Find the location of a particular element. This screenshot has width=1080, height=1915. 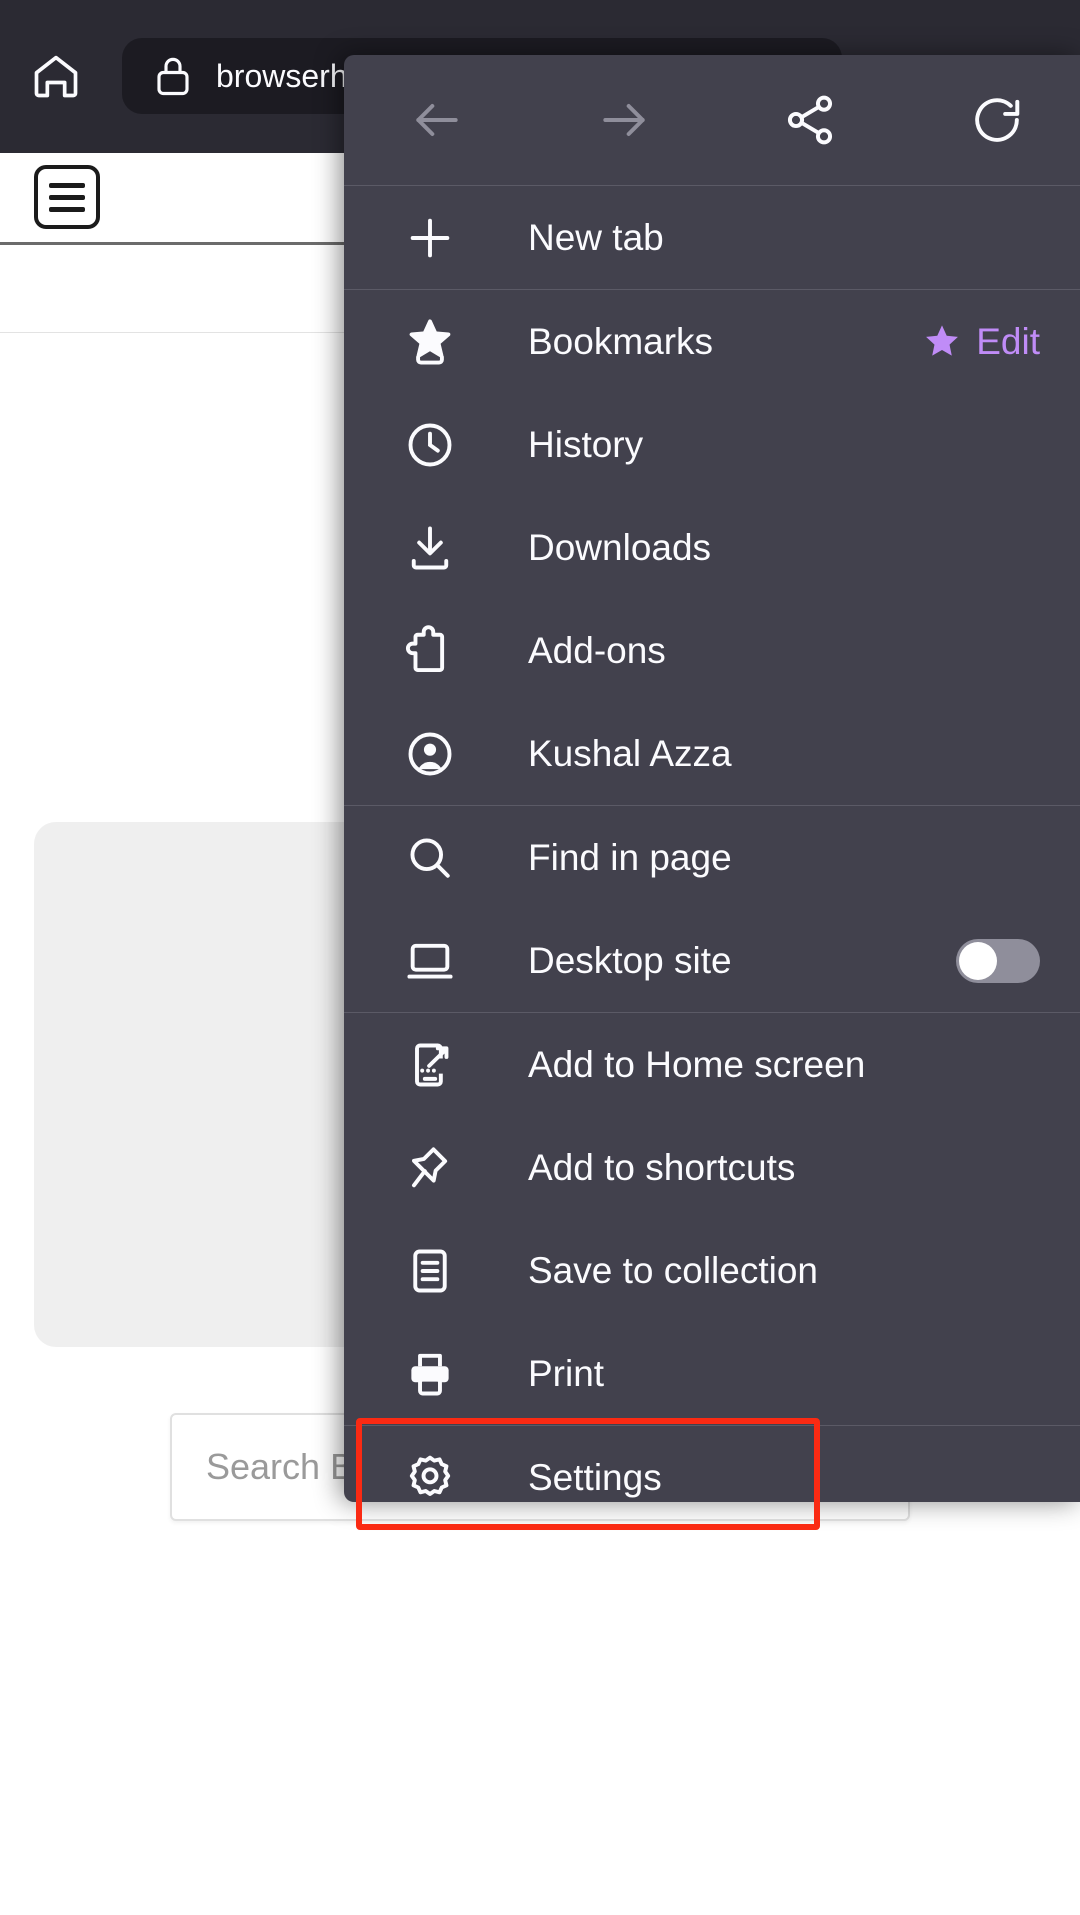

menu-item-downloads: Downloads is located at coordinates (712, 547).